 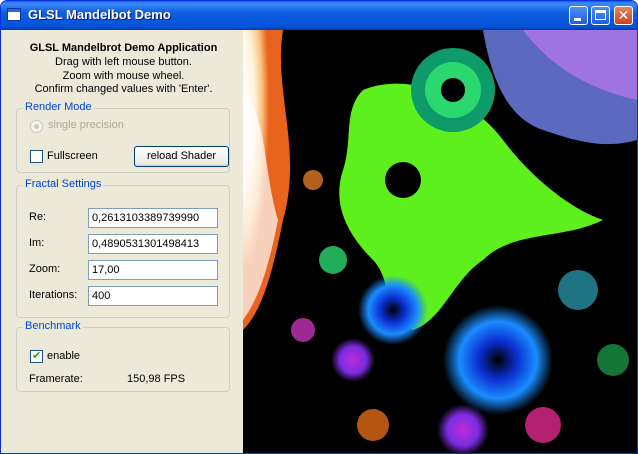 I want to click on instruction-drag: Drag with left mouse button., so click(x=123, y=62).